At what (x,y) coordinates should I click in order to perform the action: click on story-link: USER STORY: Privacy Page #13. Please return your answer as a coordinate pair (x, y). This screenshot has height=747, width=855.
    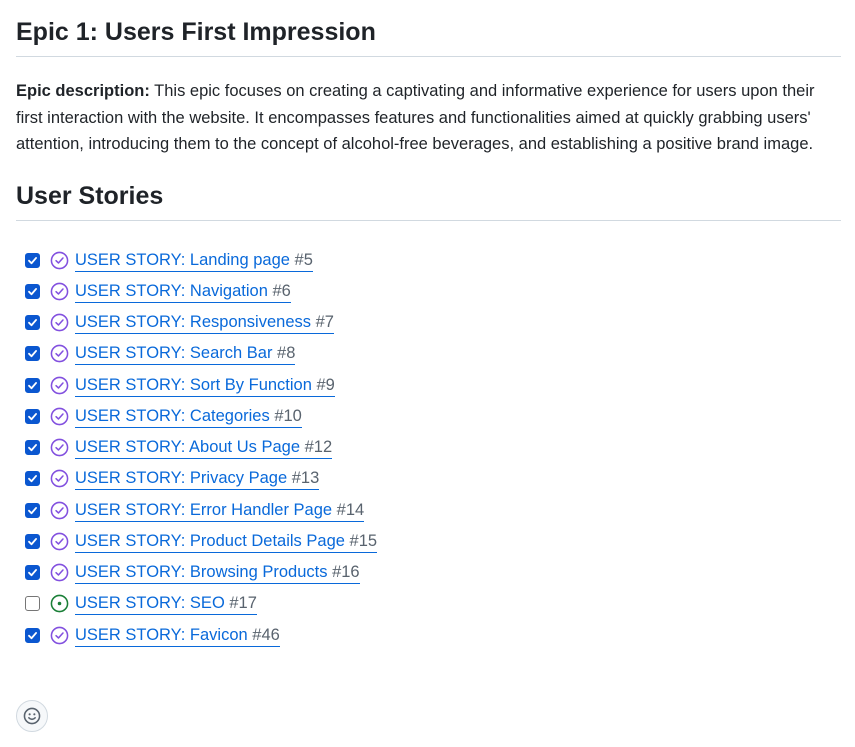
    Looking at the image, I should click on (197, 479).